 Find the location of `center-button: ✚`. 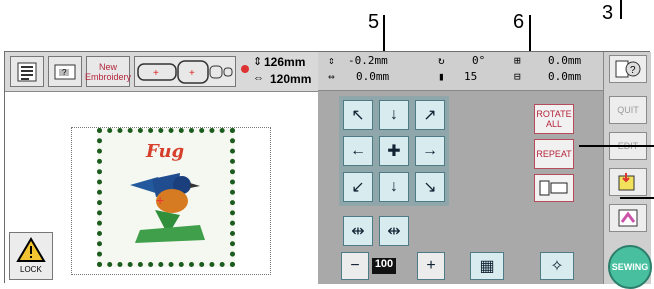

center-button: ✚ is located at coordinates (394, 151).